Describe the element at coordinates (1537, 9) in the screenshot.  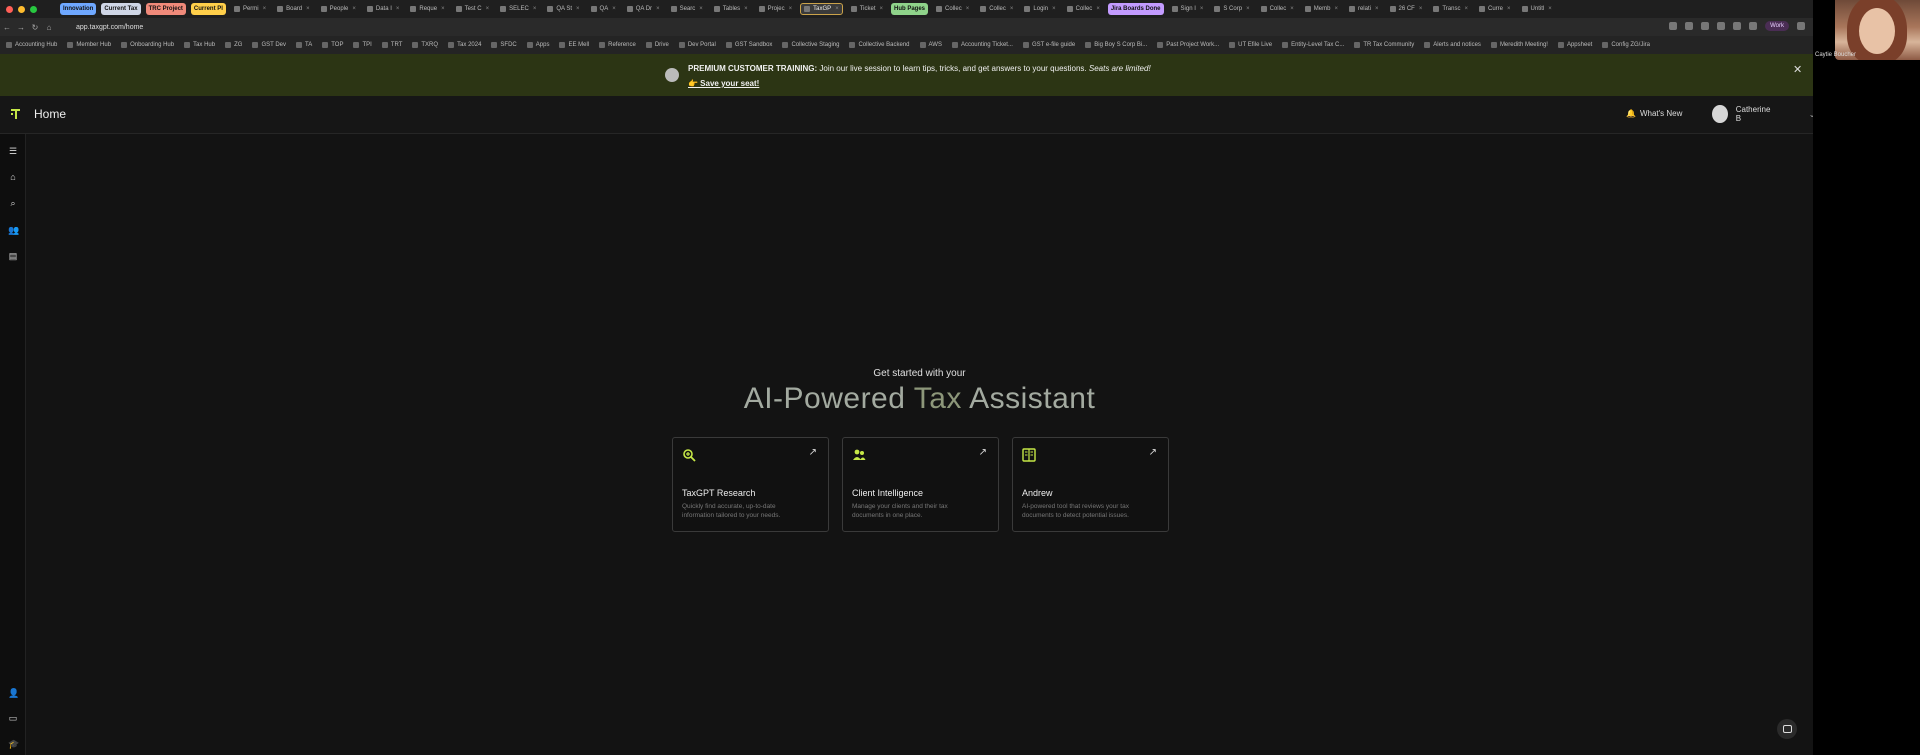
I see `browser-tab: Untitl ×` at that location.